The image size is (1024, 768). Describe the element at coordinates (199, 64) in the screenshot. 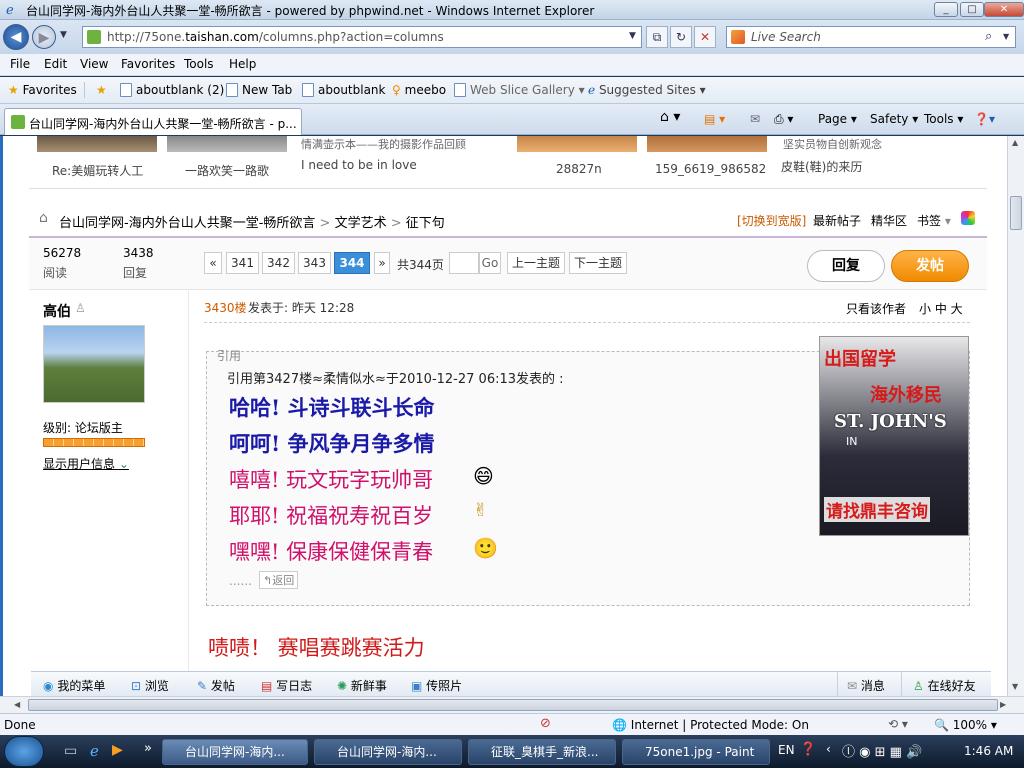

I see `menu-tools: Tools` at that location.